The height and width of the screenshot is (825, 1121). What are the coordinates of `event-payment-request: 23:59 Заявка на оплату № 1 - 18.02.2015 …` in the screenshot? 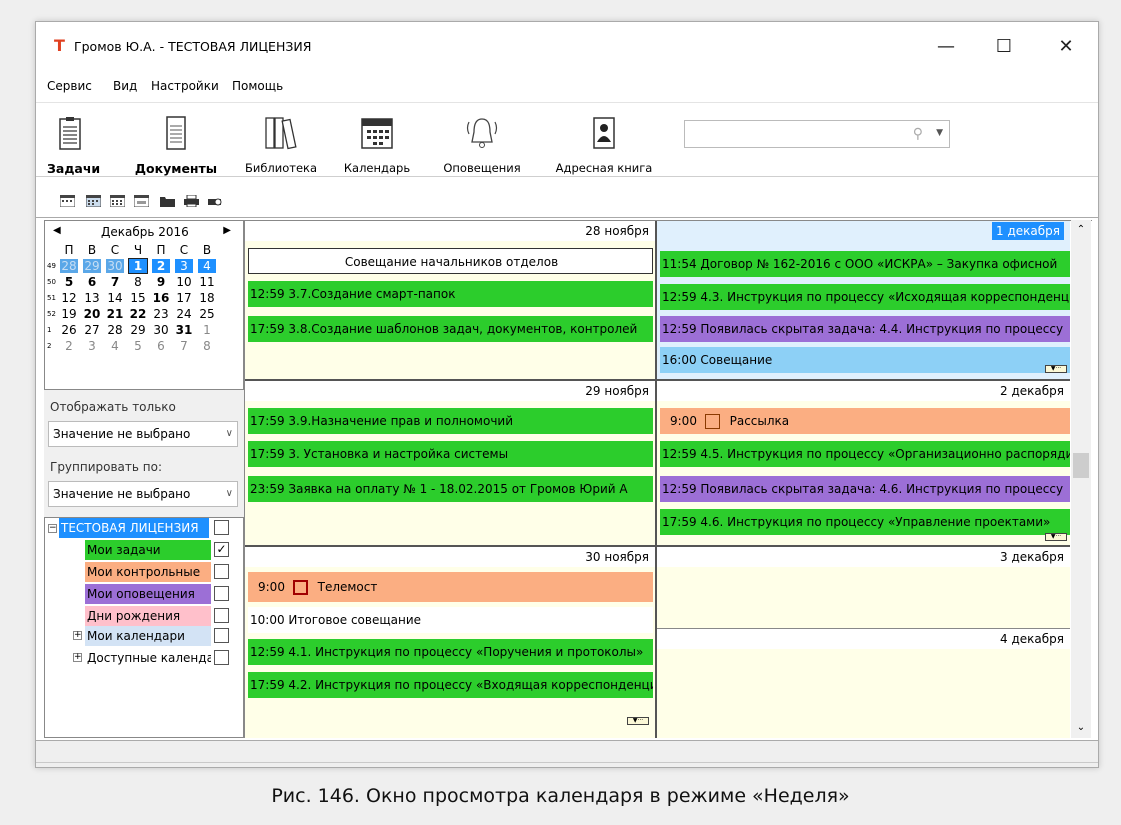 It's located at (450, 489).